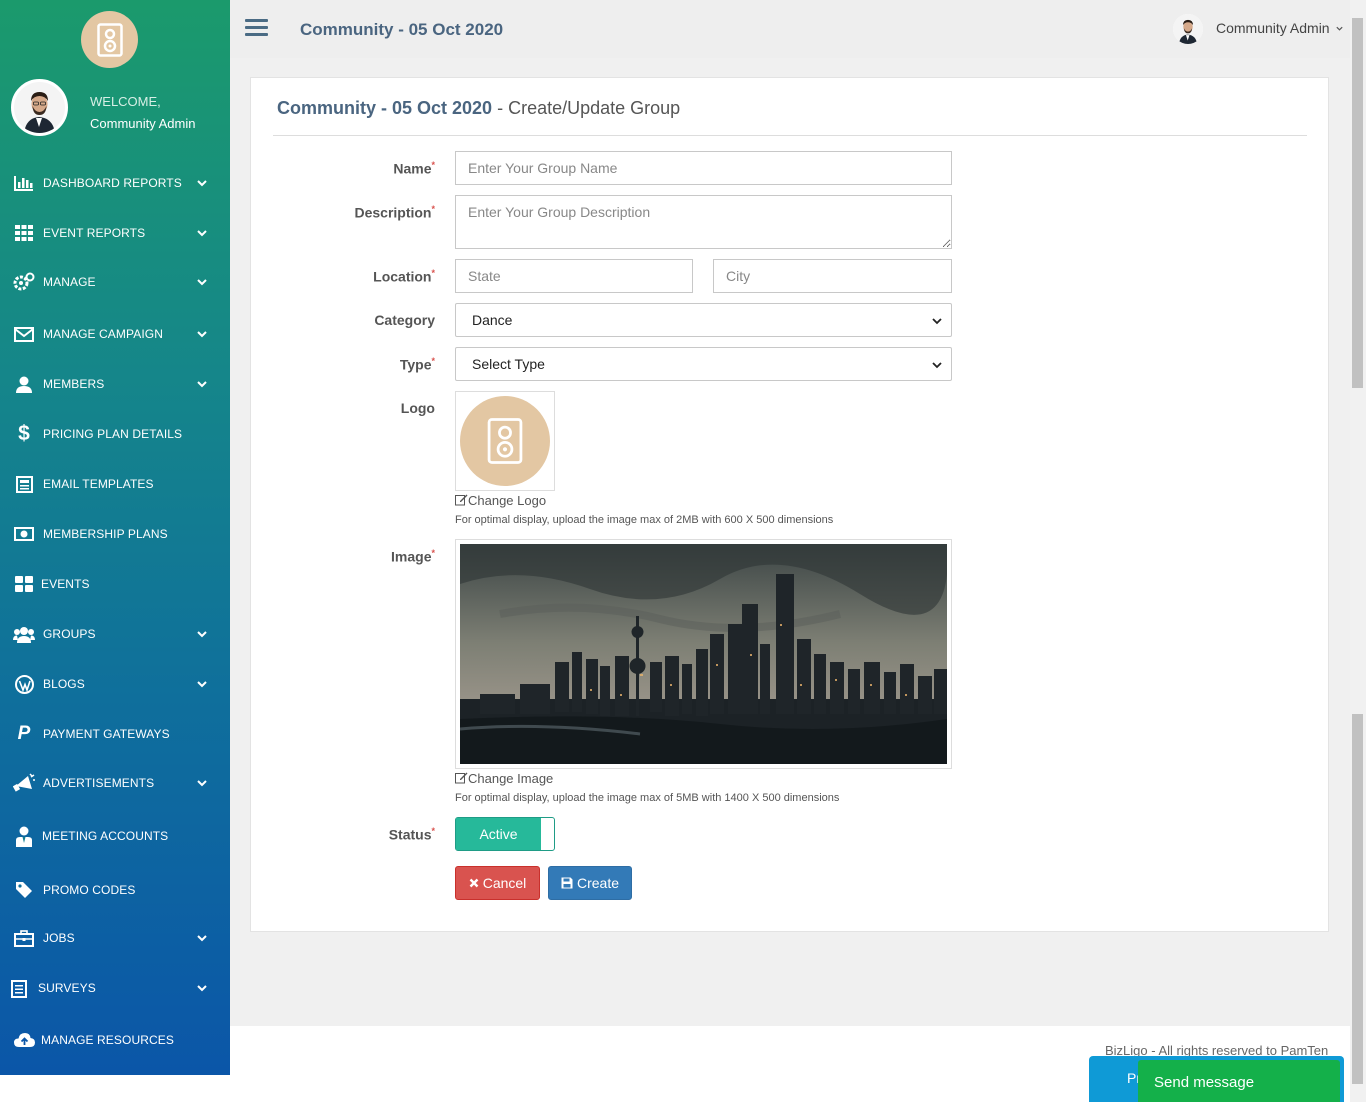 The width and height of the screenshot is (1366, 1102). I want to click on sidebar-item-meeting-accounts: MEETING ACCOUNTS, so click(115, 836).